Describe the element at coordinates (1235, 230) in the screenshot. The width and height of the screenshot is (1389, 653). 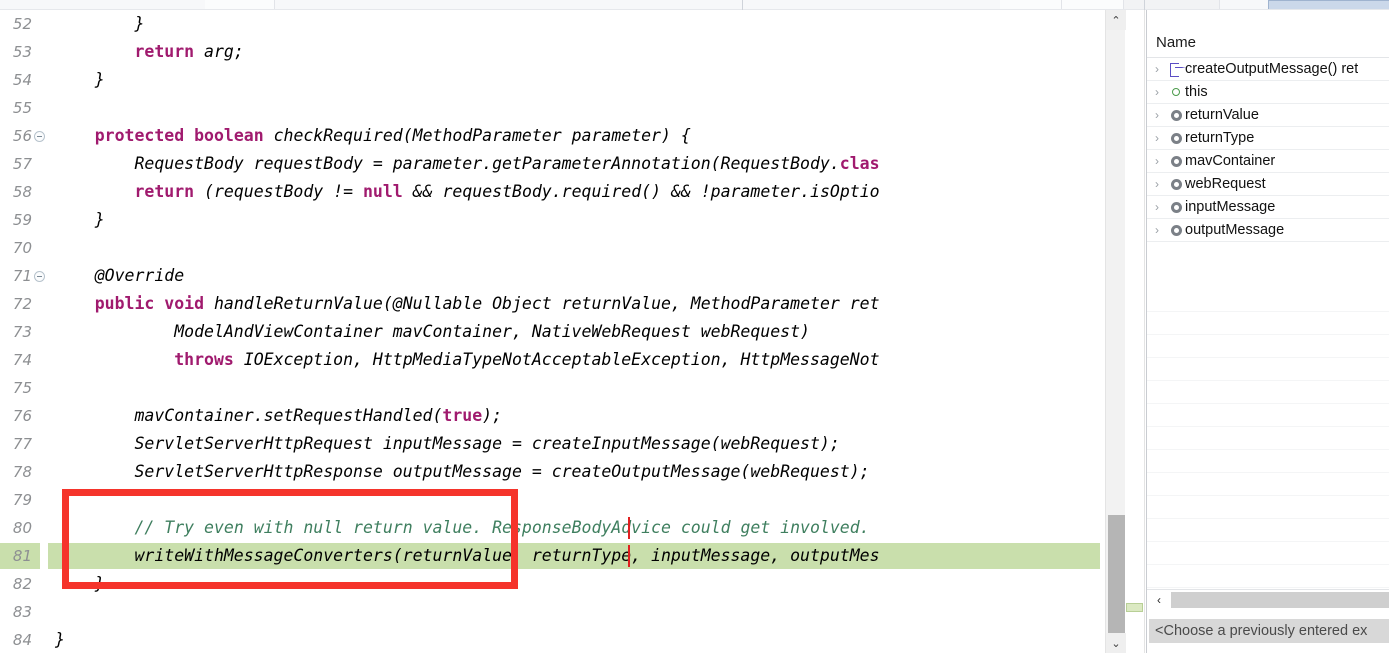
I see `variable-name-label: outputMessage` at that location.